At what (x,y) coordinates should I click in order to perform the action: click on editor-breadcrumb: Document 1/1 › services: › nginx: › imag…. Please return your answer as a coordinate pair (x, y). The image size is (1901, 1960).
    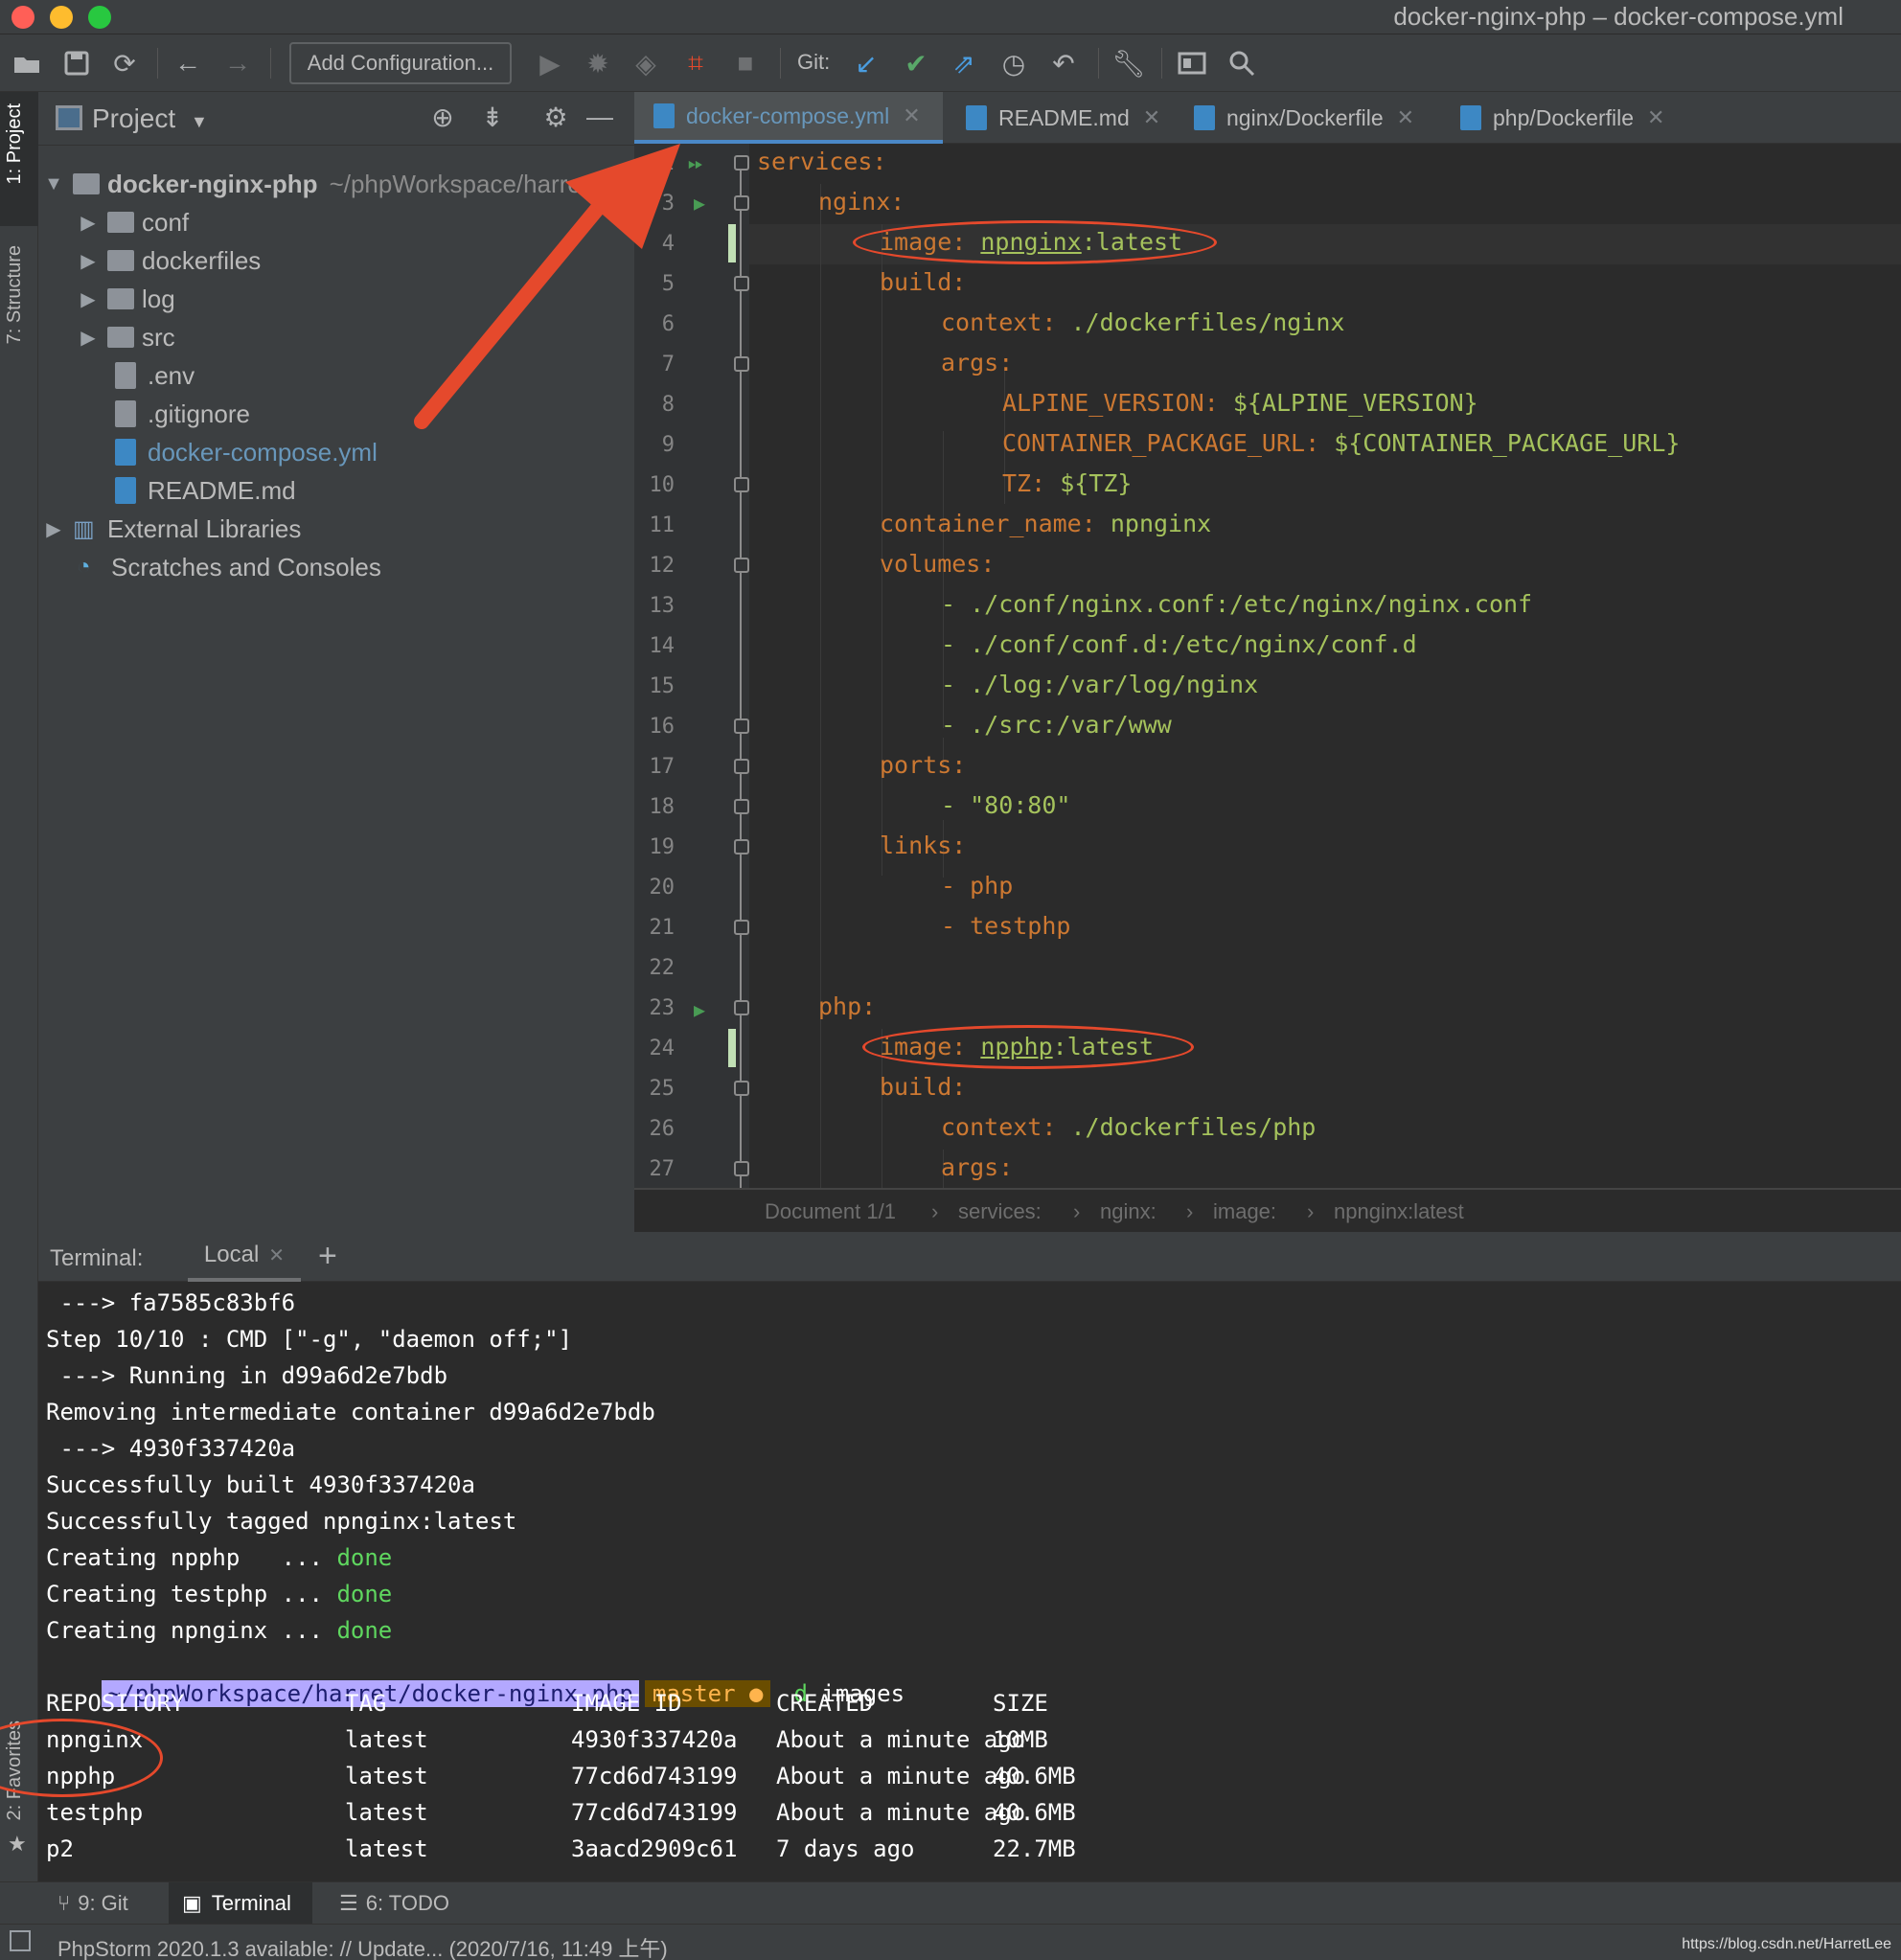
    Looking at the image, I should click on (1267, 1210).